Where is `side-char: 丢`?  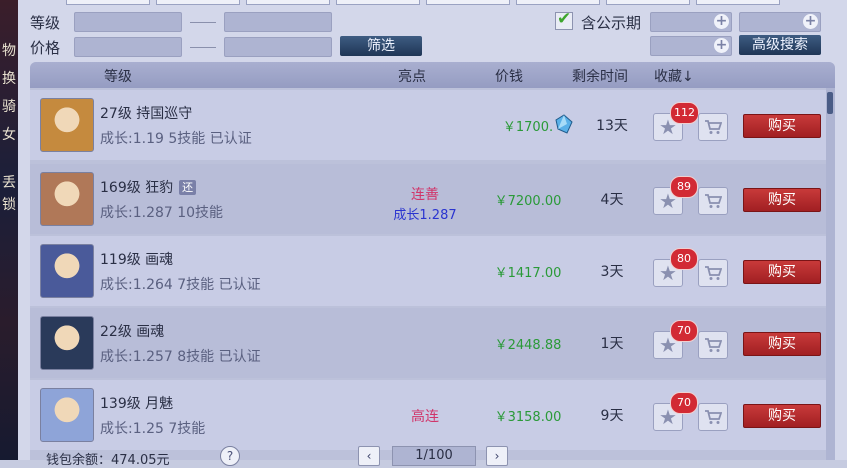
side-char: 丢 is located at coordinates (9, 183).